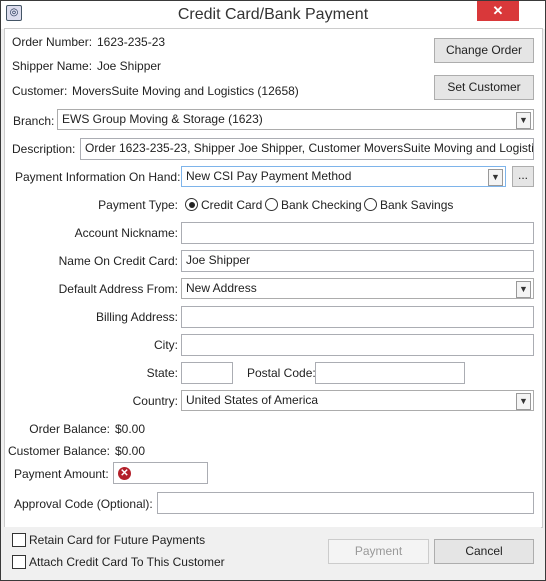 The image size is (546, 581). Describe the element at coordinates (162, 119) in the screenshot. I see `branch-value: EWS Group Moving & Storage (1623)` at that location.